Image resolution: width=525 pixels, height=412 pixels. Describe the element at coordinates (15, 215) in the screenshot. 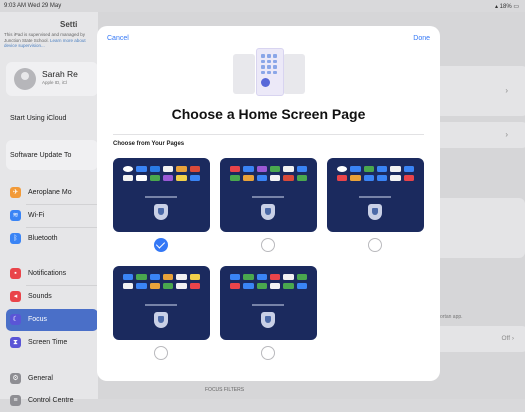

I see `wifi-icon: ≋` at that location.